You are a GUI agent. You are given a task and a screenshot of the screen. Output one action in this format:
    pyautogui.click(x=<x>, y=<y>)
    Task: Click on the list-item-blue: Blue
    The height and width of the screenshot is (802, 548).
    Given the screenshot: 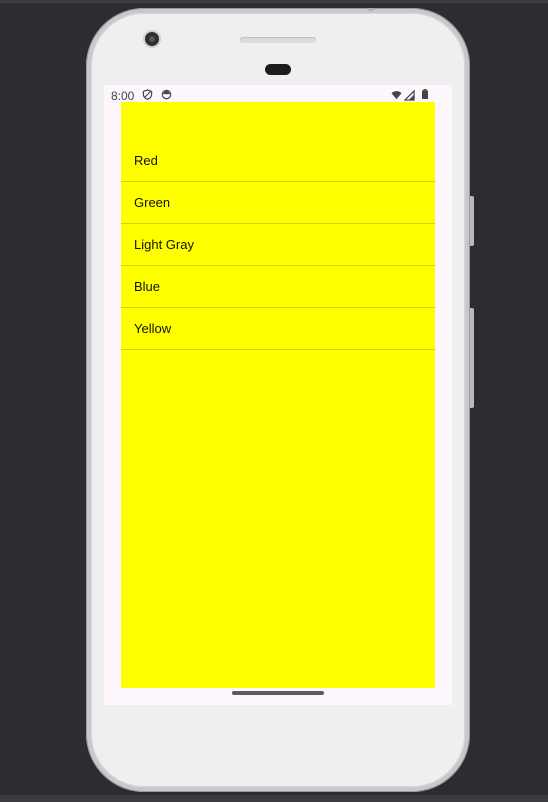 What is the action you would take?
    pyautogui.click(x=278, y=287)
    